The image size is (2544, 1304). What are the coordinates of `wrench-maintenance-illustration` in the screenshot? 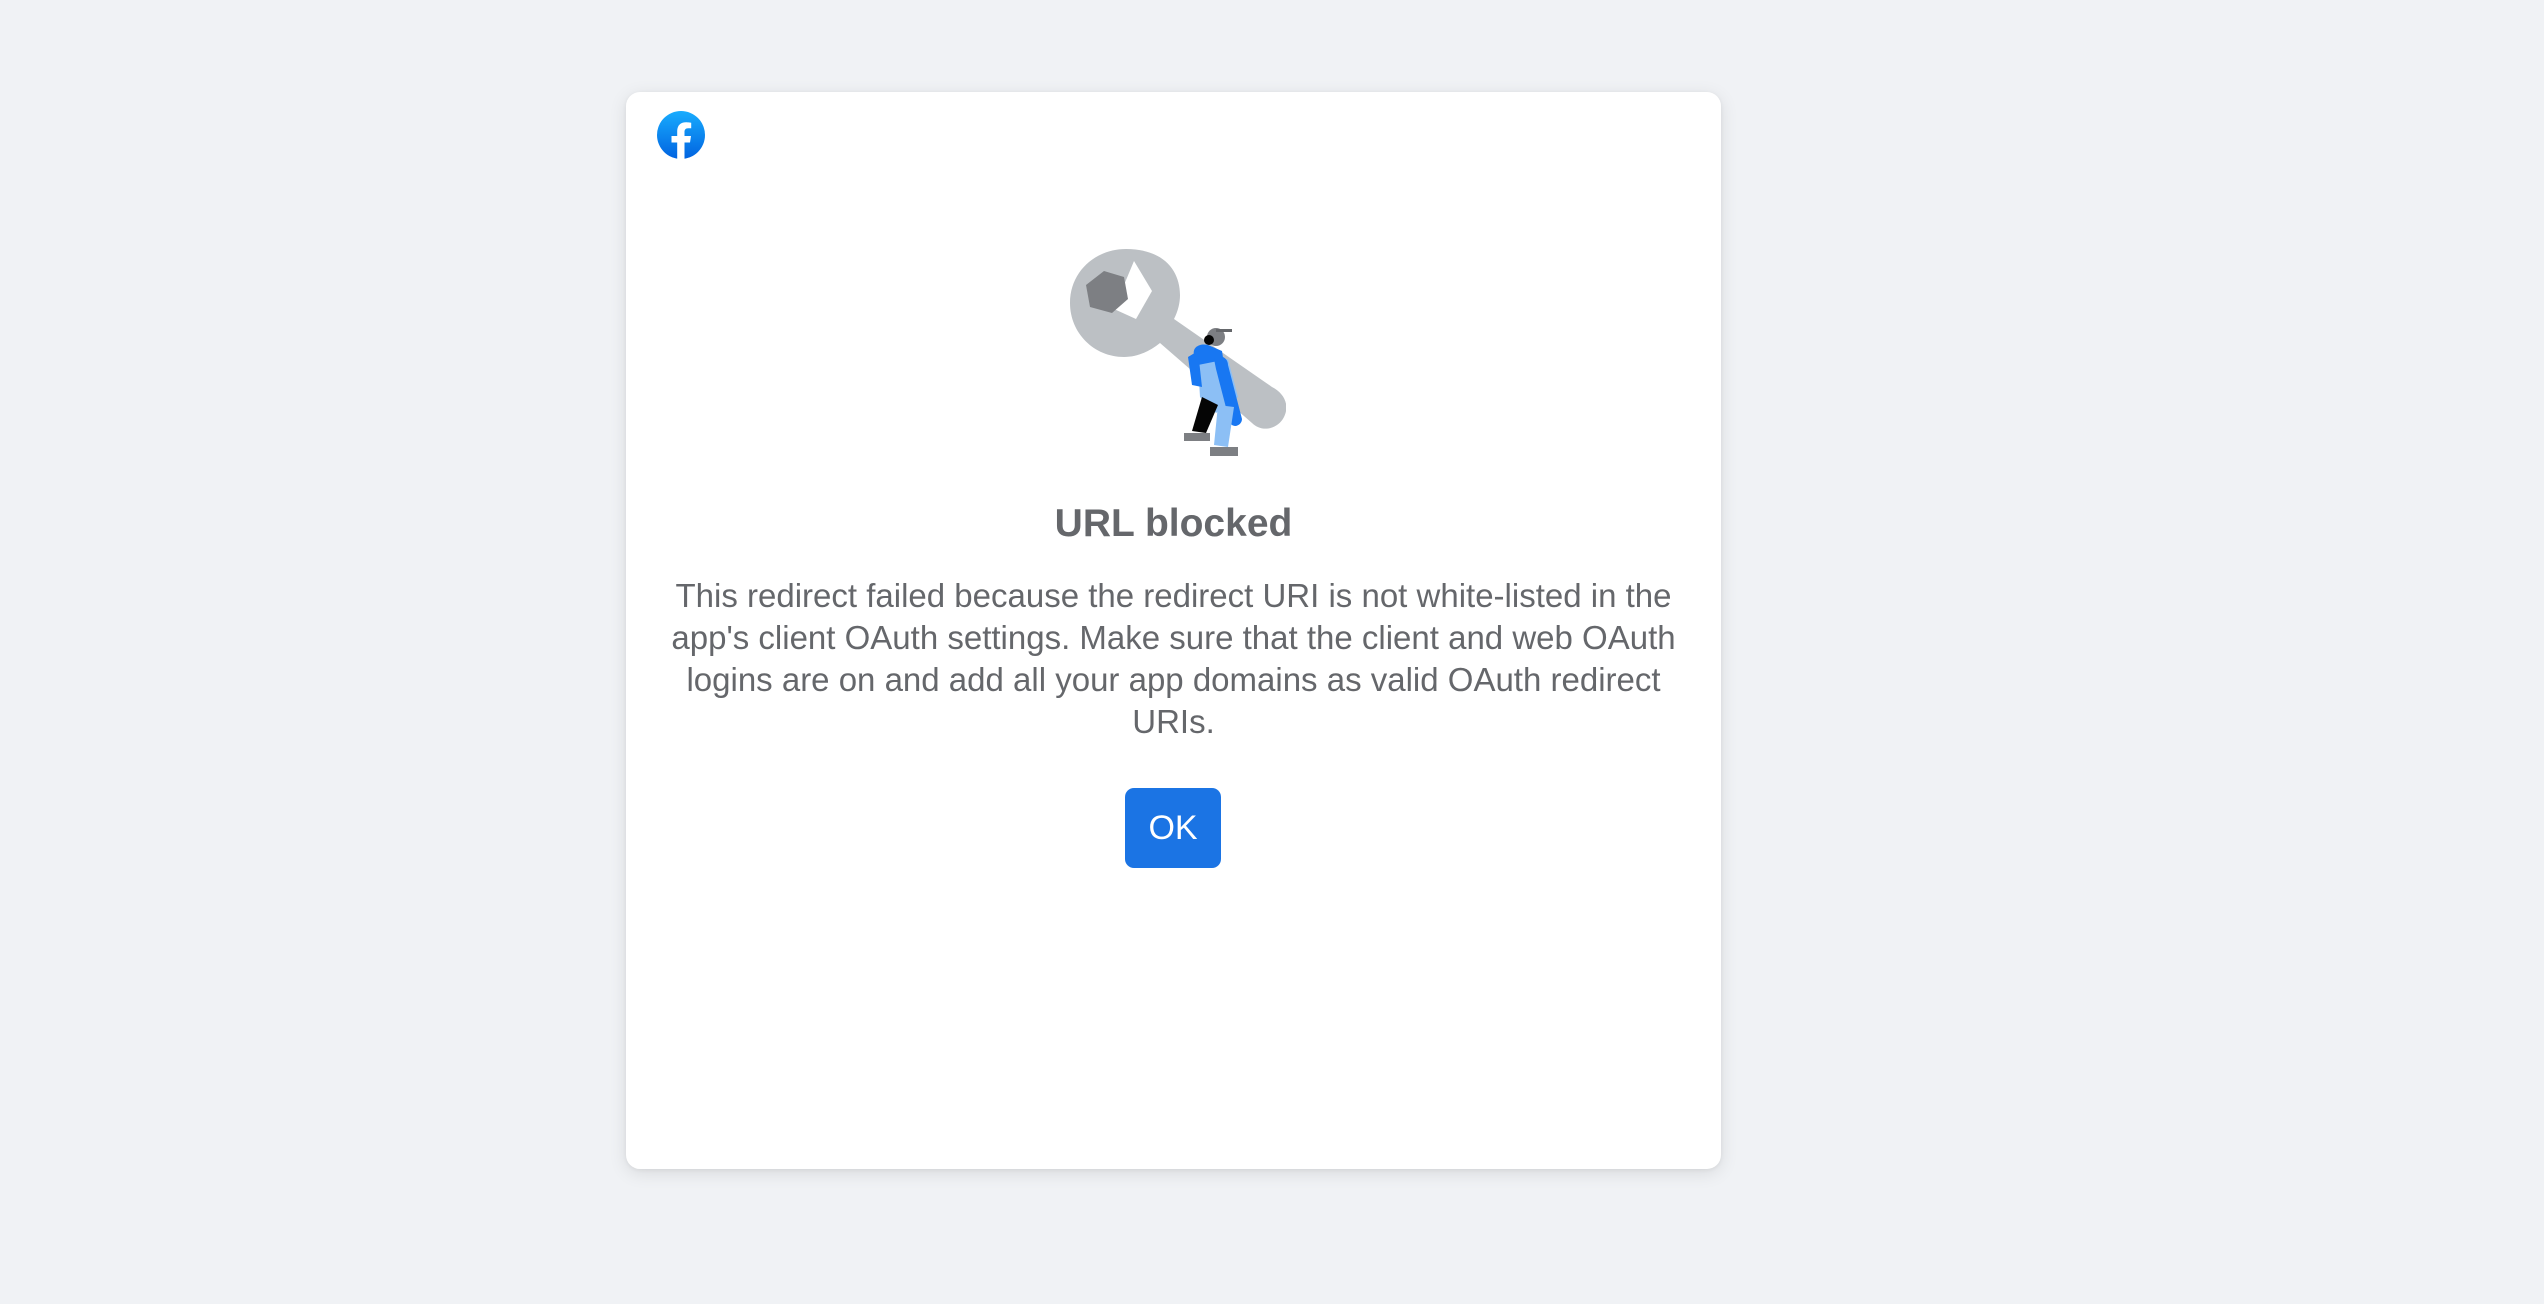 It's located at (1176, 354).